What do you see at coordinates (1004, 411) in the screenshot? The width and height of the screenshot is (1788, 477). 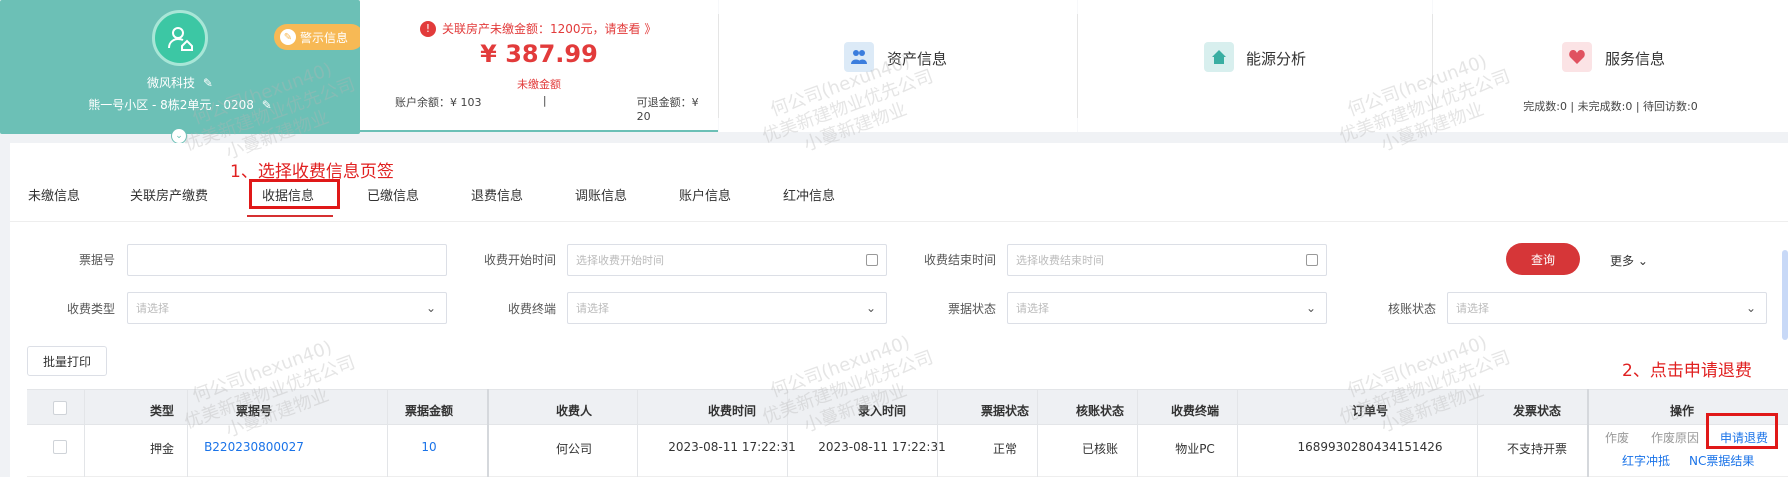 I see `col-receipt-status: 票据状态` at bounding box center [1004, 411].